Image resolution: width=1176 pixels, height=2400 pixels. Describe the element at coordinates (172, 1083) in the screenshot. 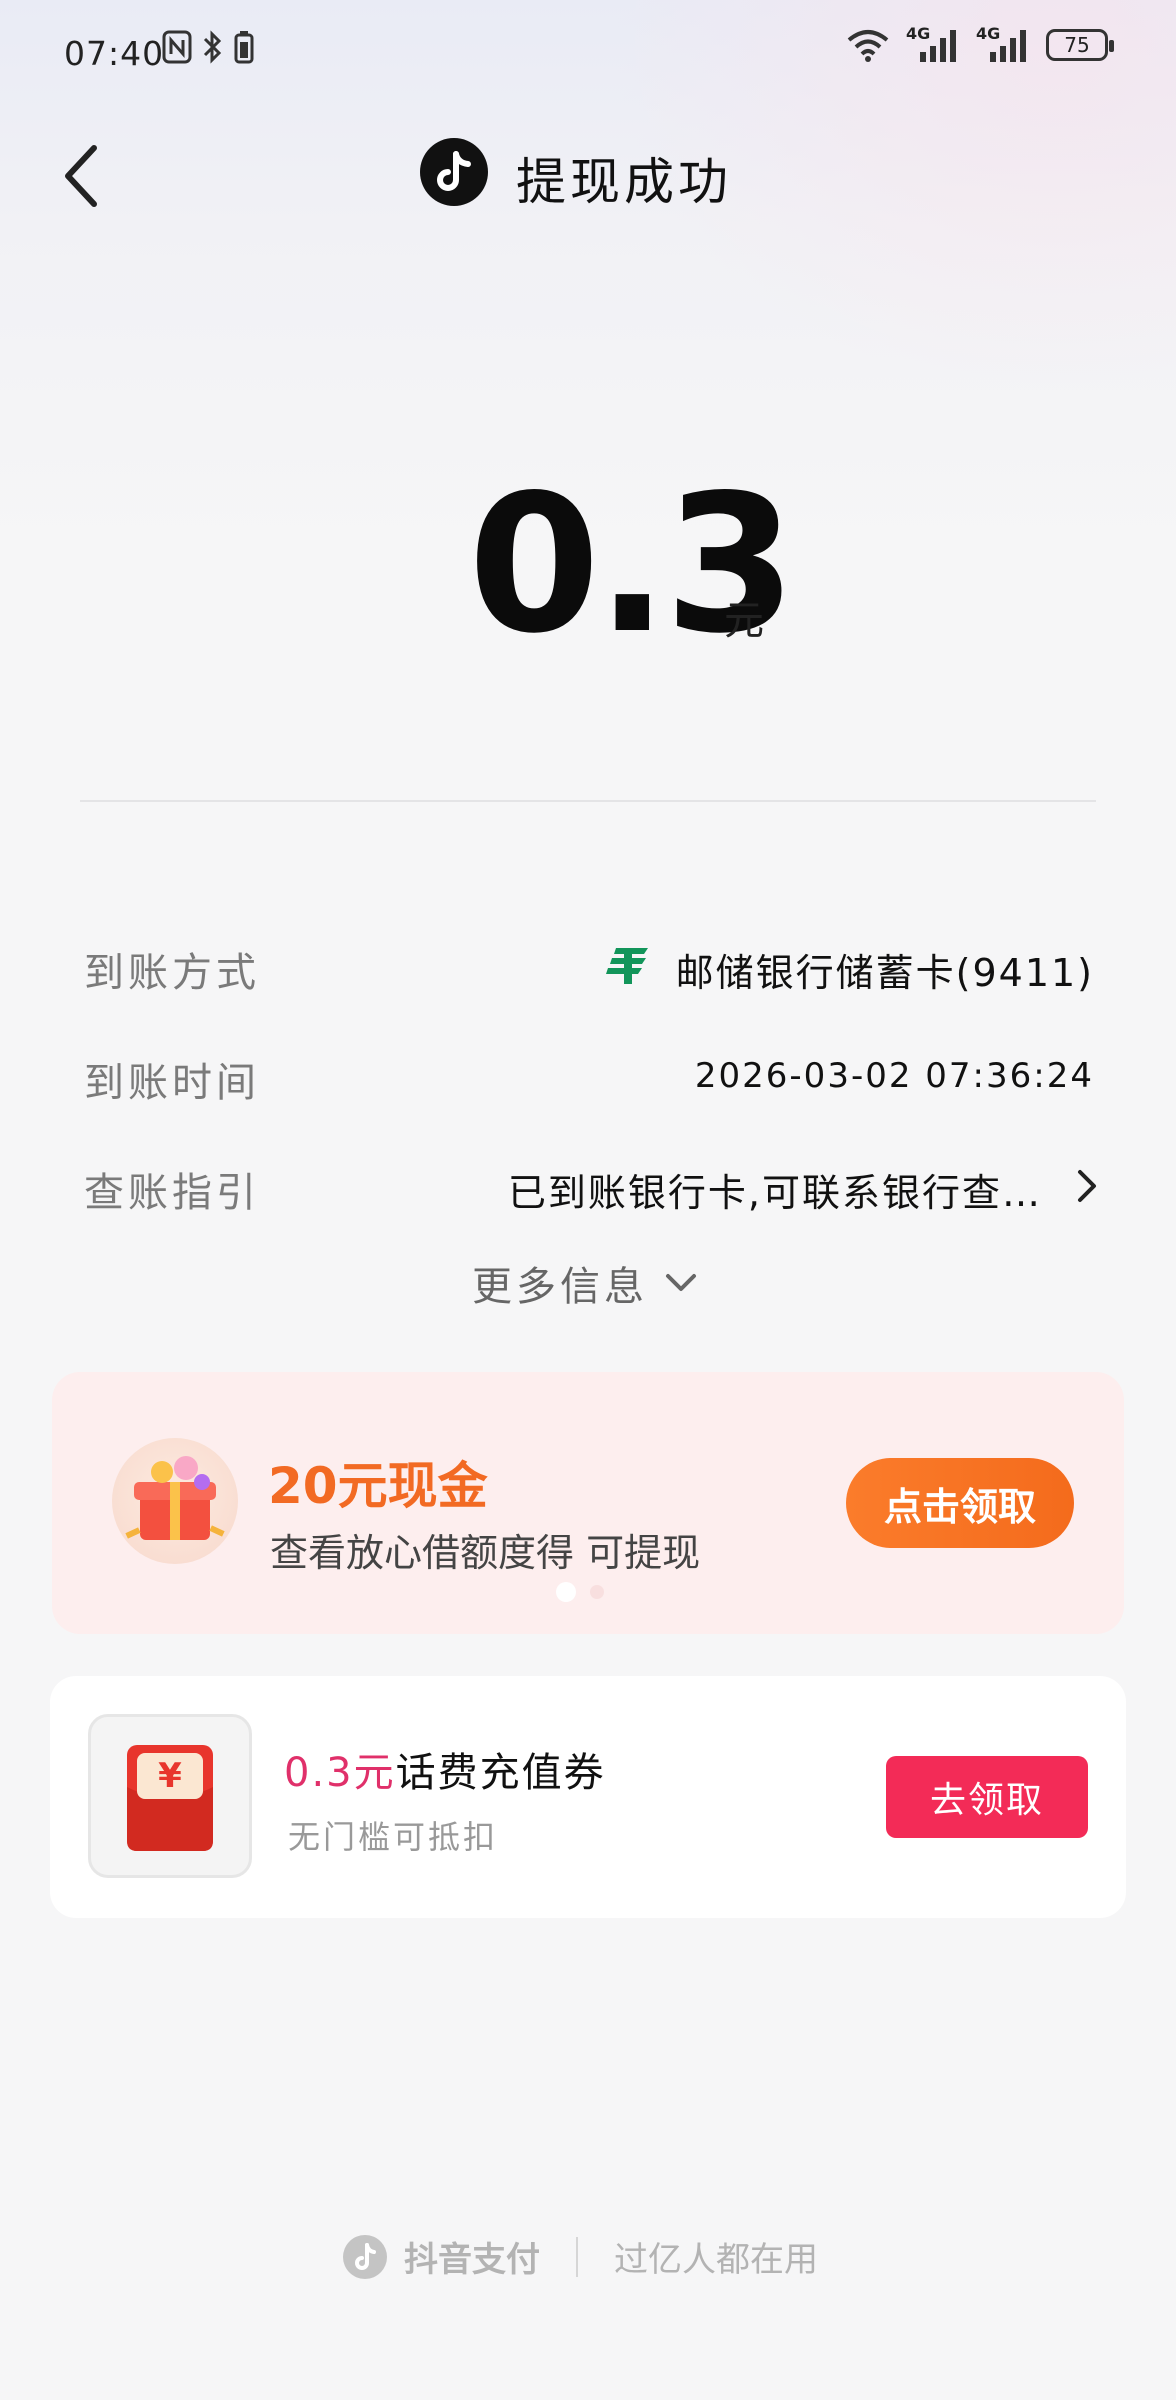

I see `time-label: 到账时间` at that location.